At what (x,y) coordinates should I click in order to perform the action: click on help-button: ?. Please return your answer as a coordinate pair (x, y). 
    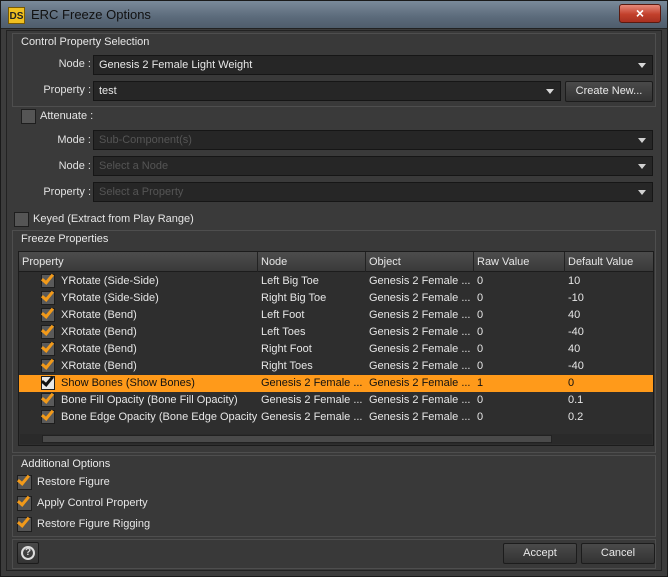
    Looking at the image, I should click on (28, 553).